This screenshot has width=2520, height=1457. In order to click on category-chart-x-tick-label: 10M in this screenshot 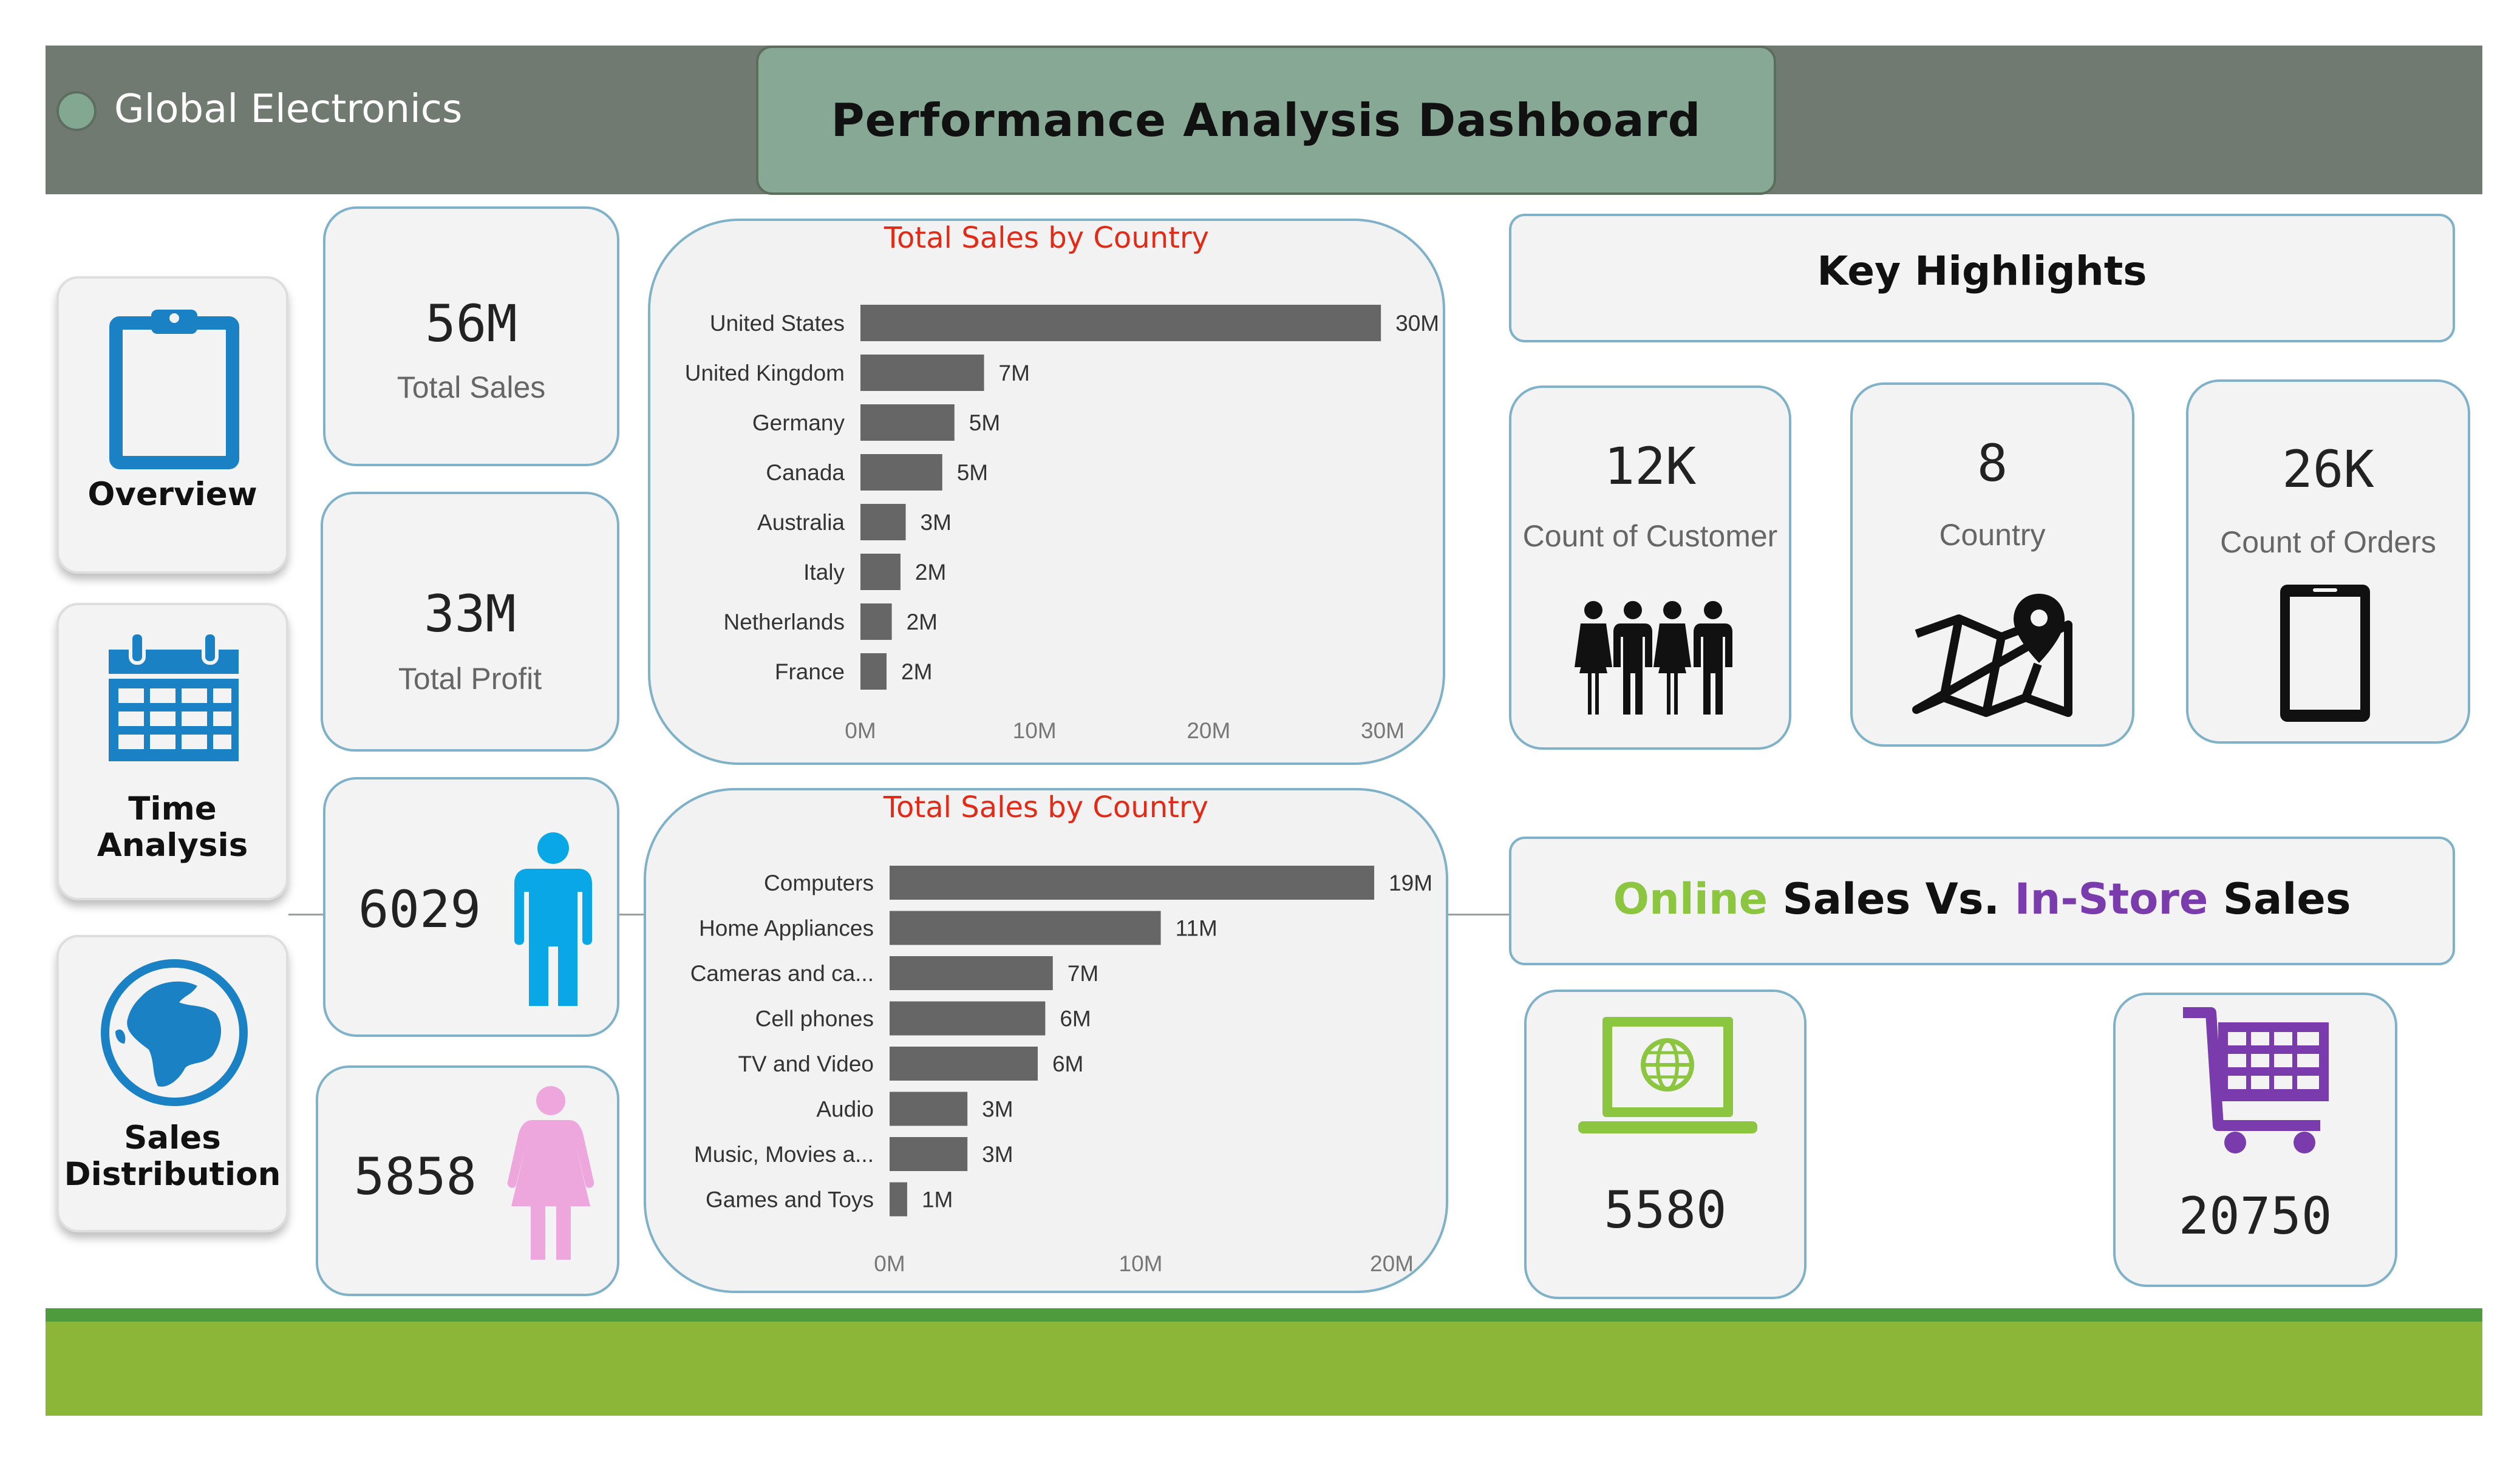, I will do `click(1141, 1263)`.